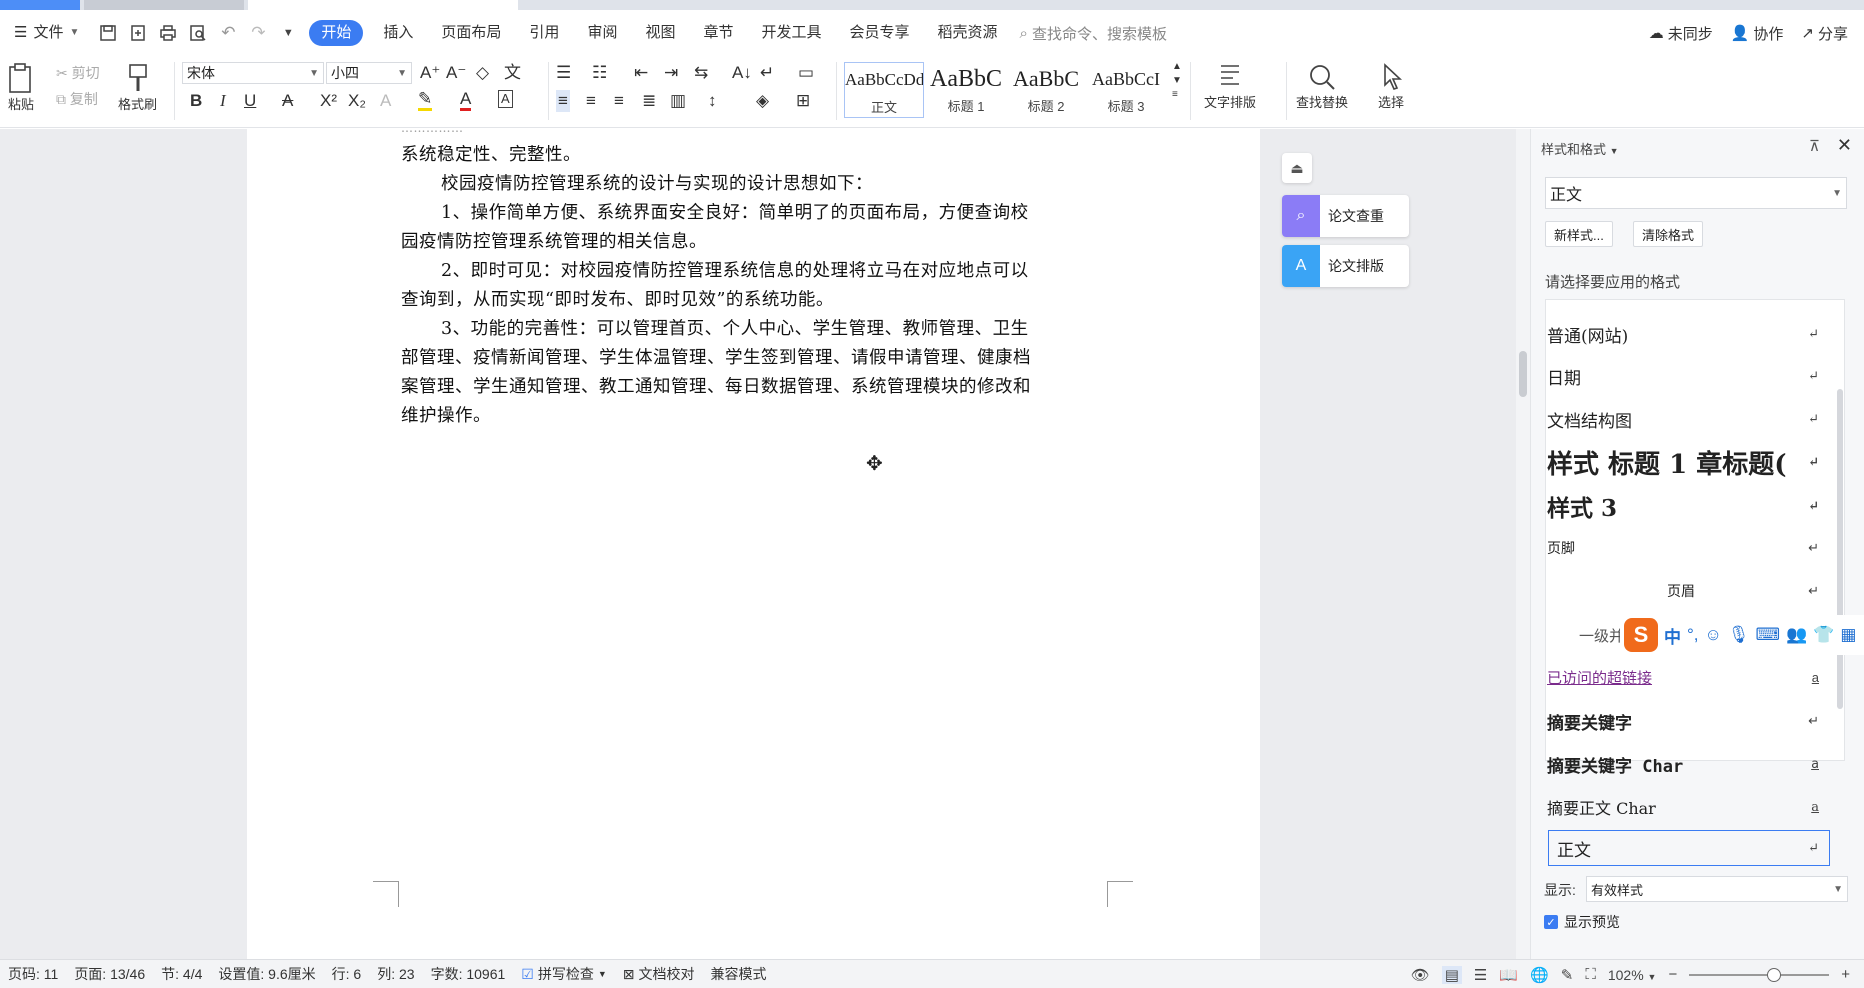  I want to click on tab-docer: 稻壳资源, so click(968, 33).